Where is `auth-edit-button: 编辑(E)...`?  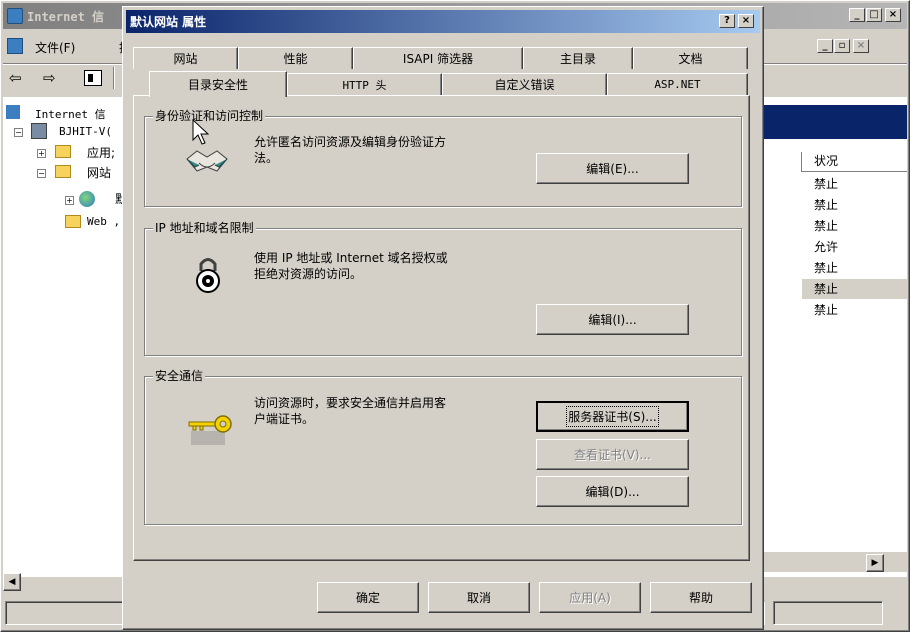 auth-edit-button: 编辑(E)... is located at coordinates (612, 168).